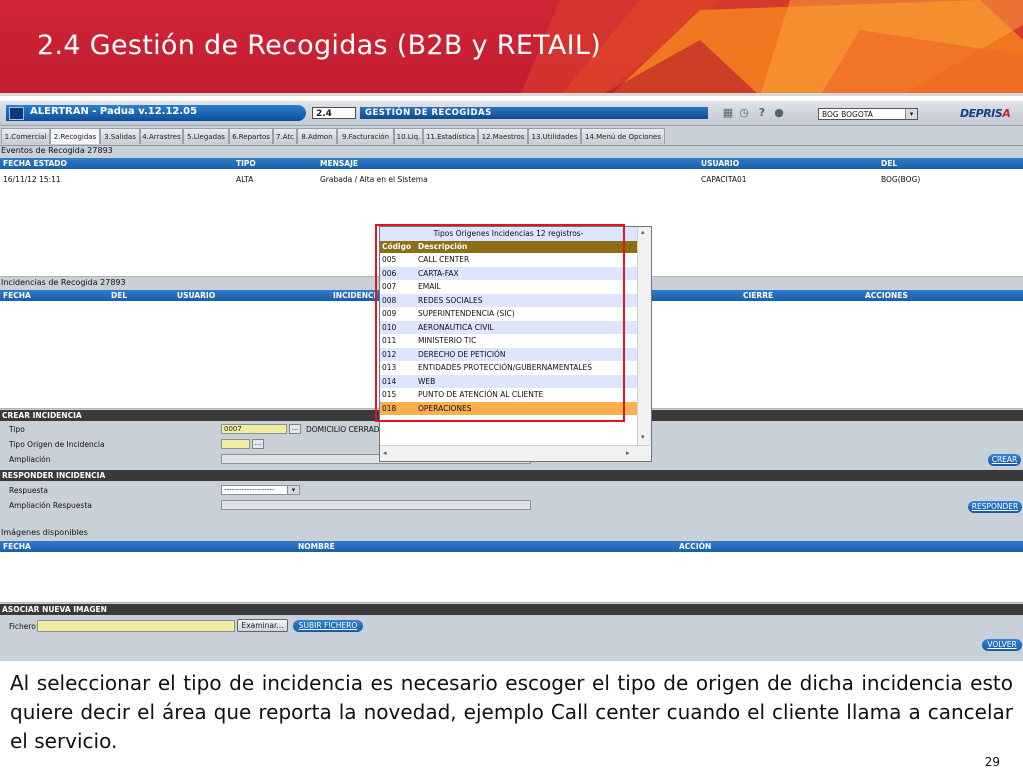  What do you see at coordinates (249, 490) in the screenshot?
I see `respuesta-select-value: --------------------` at bounding box center [249, 490].